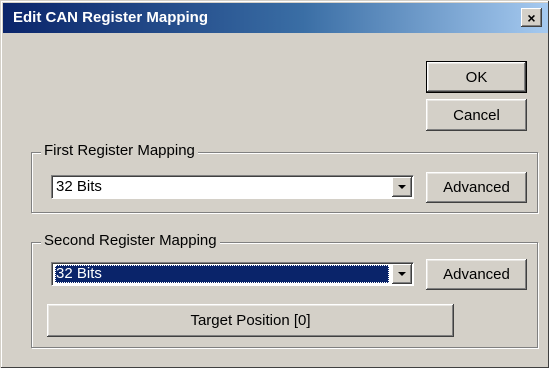 The width and height of the screenshot is (553, 368). I want to click on first-mapping-select: 32 Bits, so click(232, 187).